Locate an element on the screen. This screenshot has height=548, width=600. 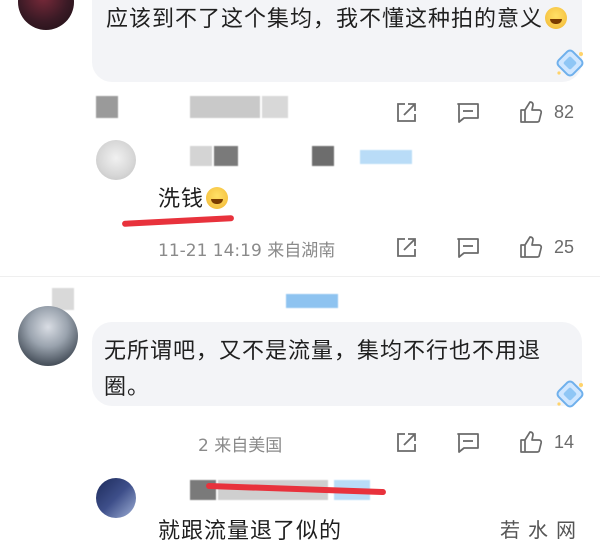
like-button: 82 is located at coordinates (546, 112).